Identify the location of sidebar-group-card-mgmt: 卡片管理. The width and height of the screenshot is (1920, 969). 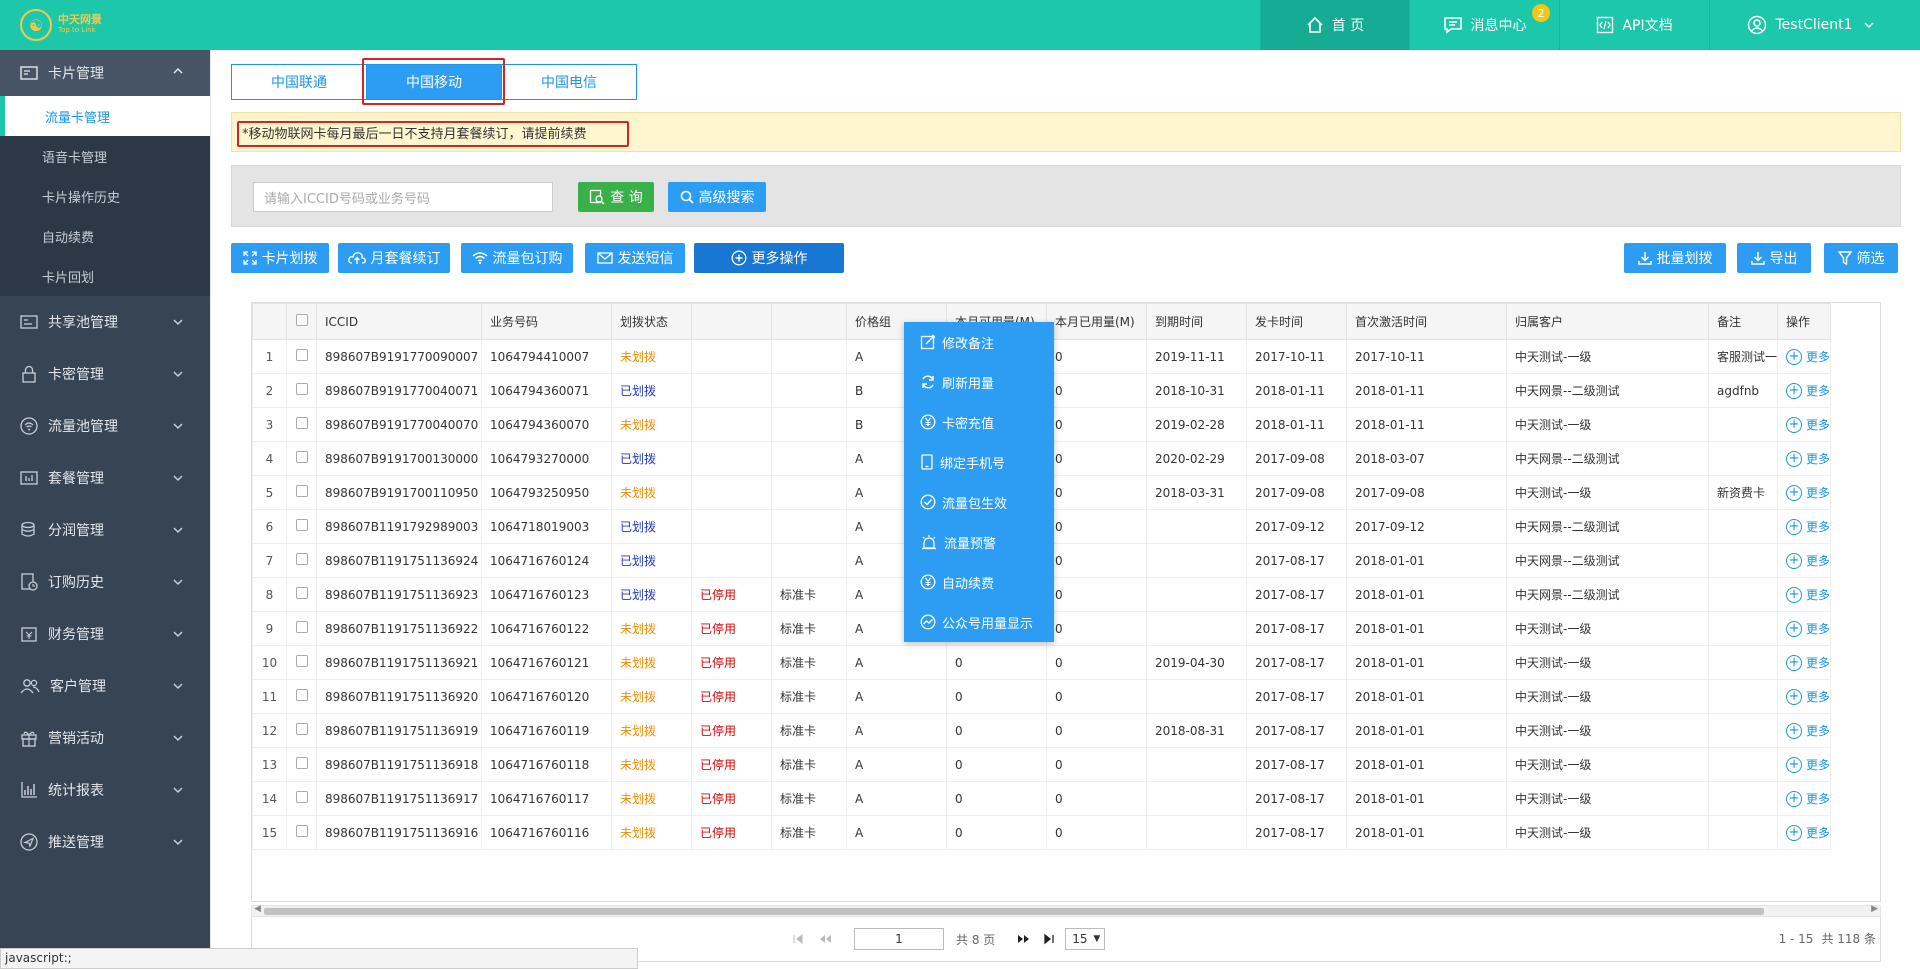
(105, 73).